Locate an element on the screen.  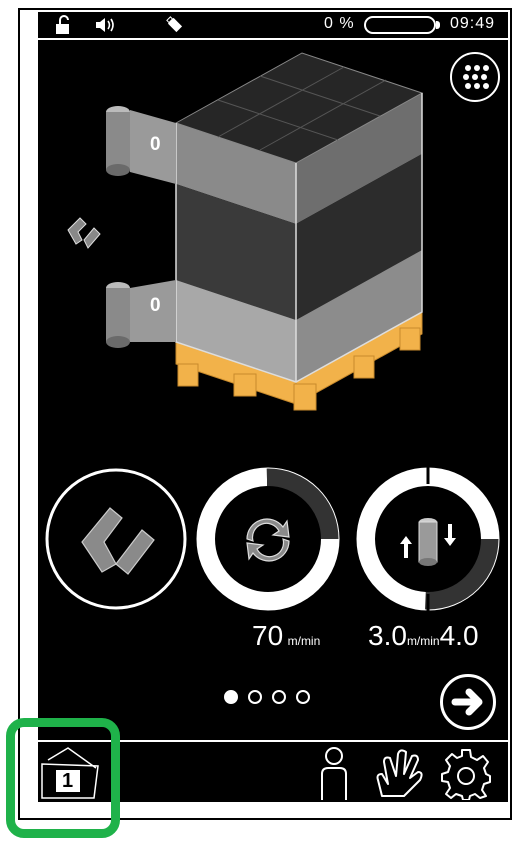
operator-icon is located at coordinates (334, 773).